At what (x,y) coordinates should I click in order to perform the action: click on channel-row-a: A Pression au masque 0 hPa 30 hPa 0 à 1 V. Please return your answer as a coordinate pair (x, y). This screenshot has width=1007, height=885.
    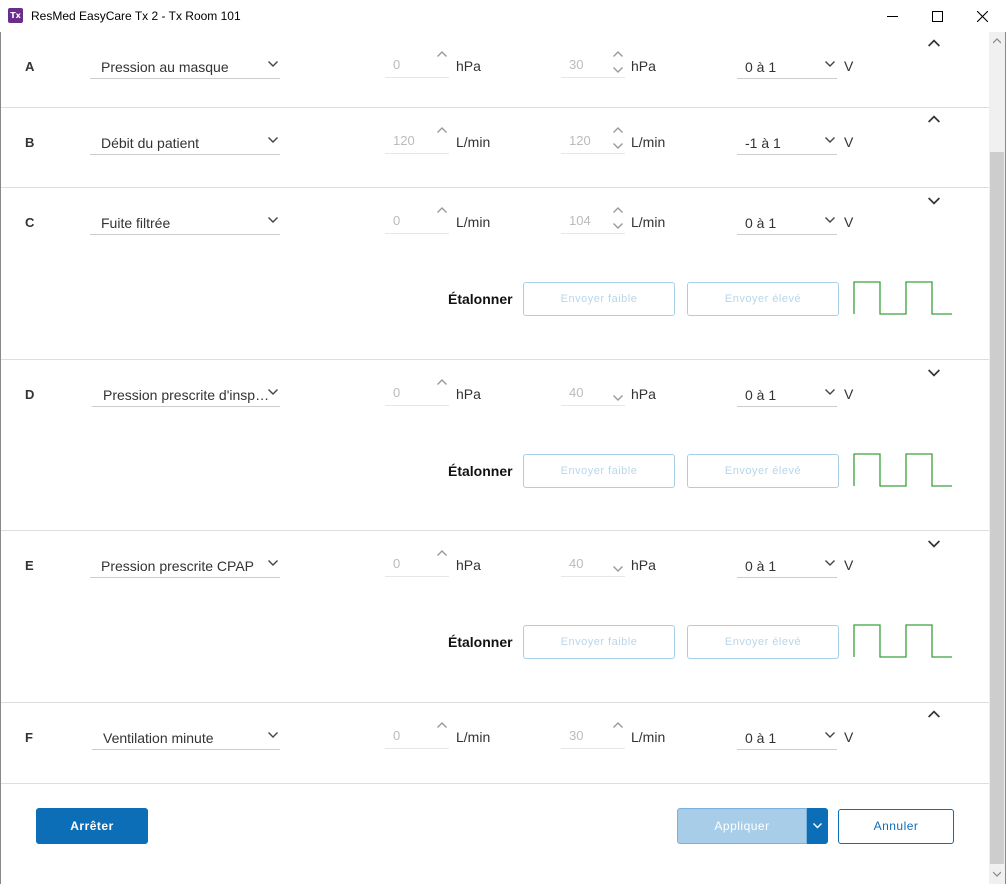
    Looking at the image, I should click on (495, 70).